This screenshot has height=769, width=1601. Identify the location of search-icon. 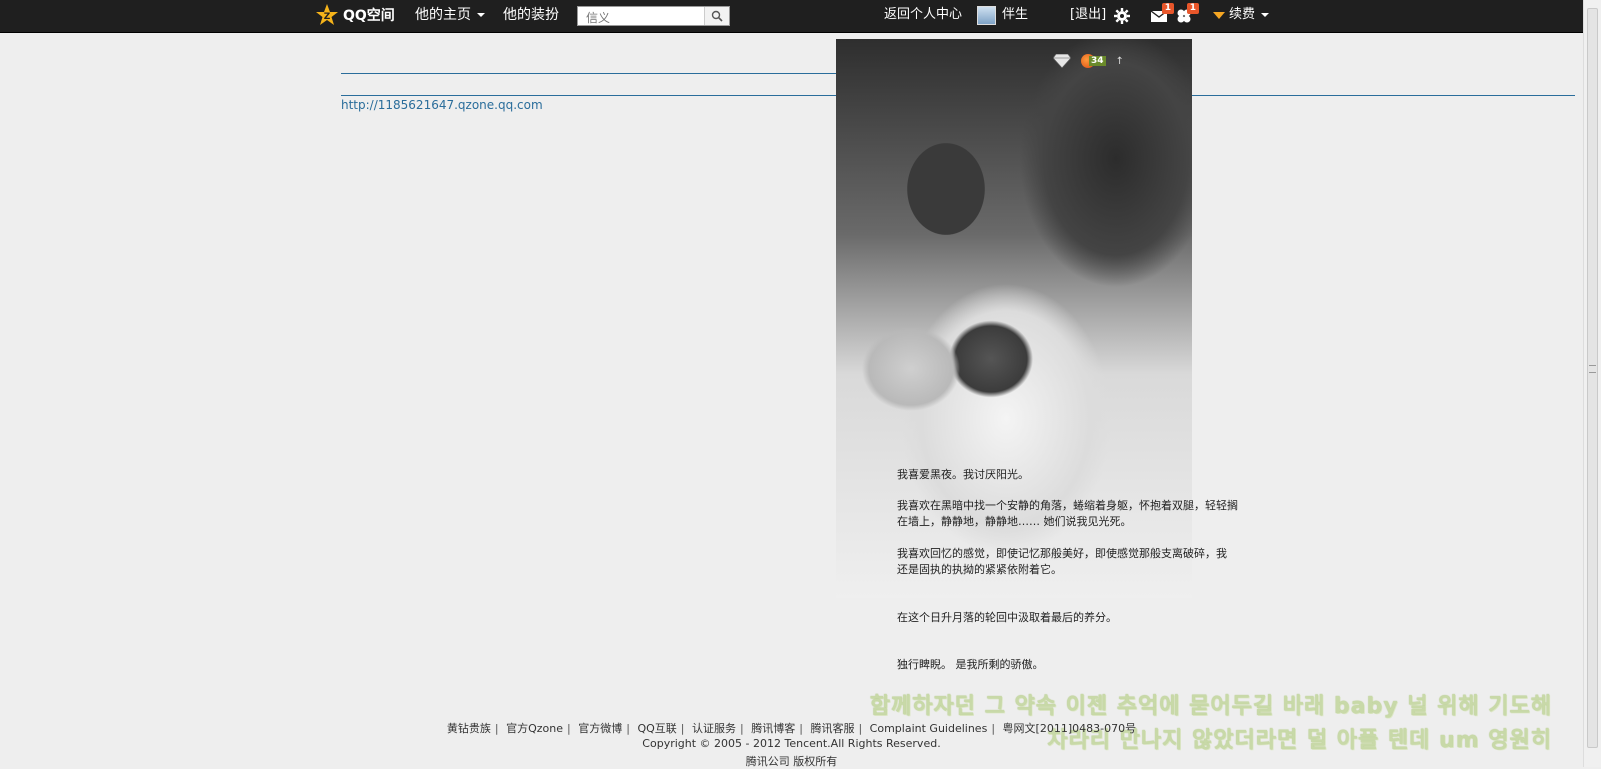
(717, 16).